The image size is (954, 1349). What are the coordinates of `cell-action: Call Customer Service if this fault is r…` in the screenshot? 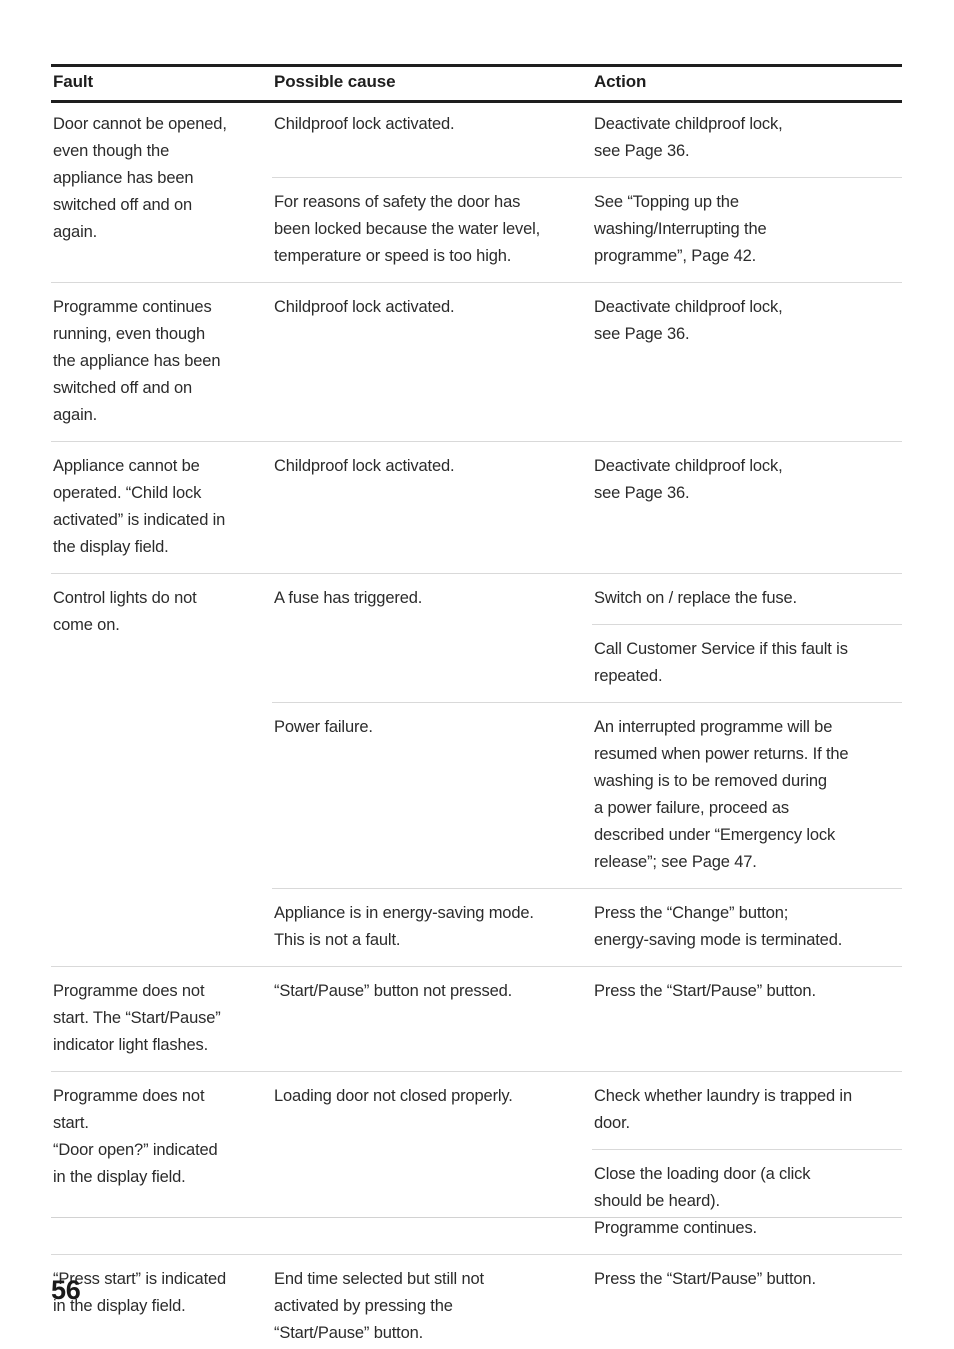 It's located at (747, 663).